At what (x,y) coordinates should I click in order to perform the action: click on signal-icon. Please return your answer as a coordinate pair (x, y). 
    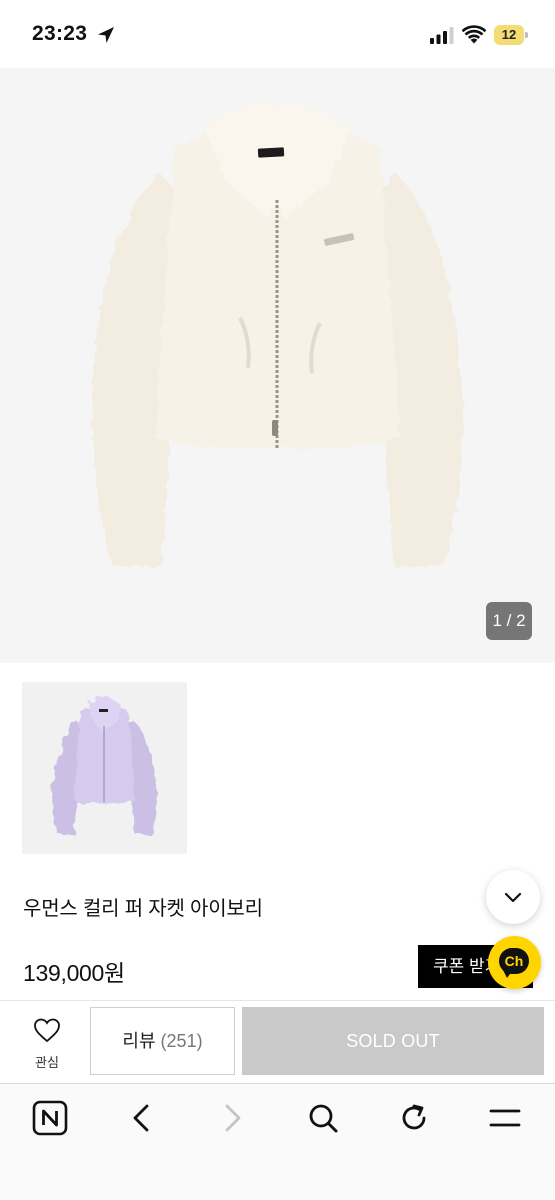
    Looking at the image, I should click on (442, 35).